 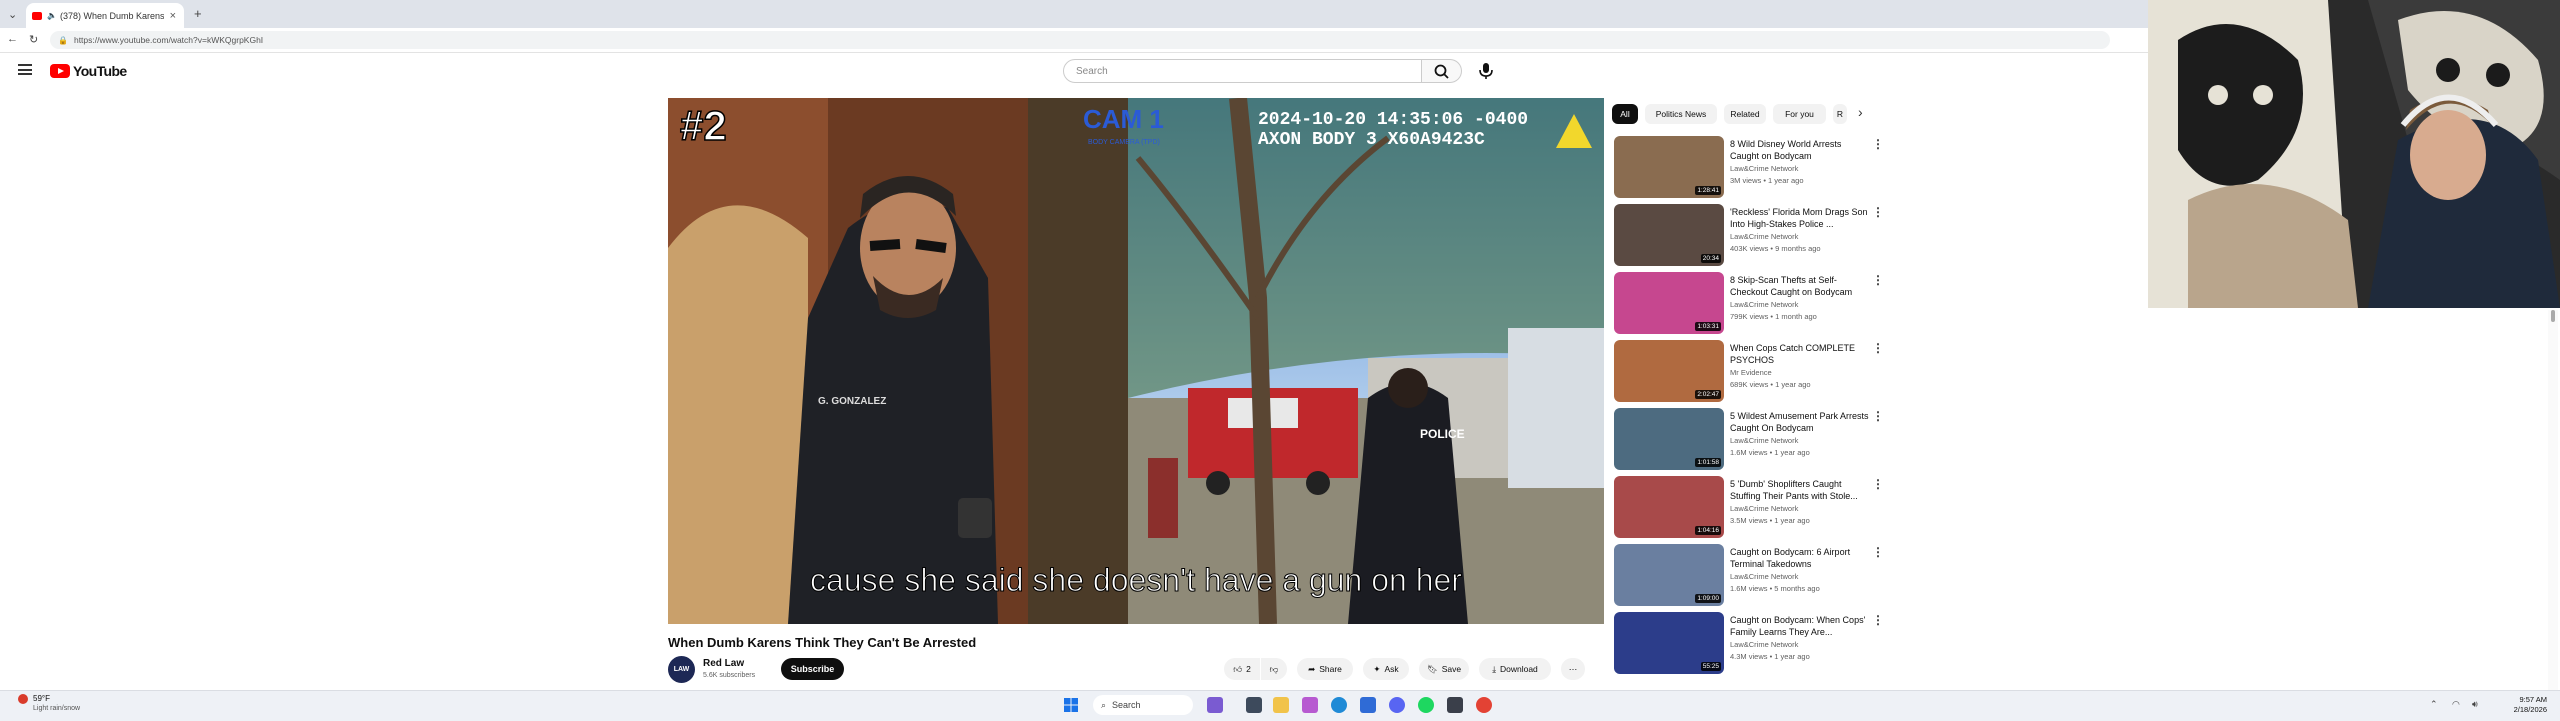 I want to click on related-thumbnail: 1:28:41, so click(x=1669, y=167).